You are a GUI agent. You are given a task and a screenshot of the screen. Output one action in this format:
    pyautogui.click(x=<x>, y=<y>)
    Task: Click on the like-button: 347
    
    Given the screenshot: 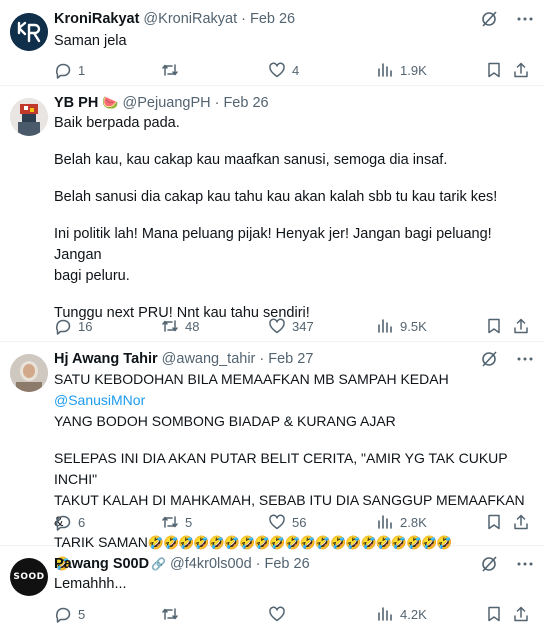 What is the action you would take?
    pyautogui.click(x=291, y=326)
    